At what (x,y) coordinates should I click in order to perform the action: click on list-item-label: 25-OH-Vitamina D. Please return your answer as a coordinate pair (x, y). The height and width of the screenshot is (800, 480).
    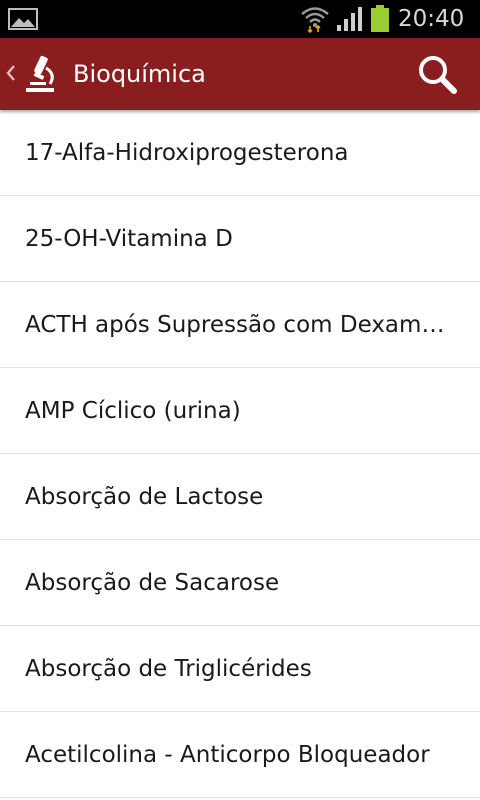
    Looking at the image, I should click on (129, 239).